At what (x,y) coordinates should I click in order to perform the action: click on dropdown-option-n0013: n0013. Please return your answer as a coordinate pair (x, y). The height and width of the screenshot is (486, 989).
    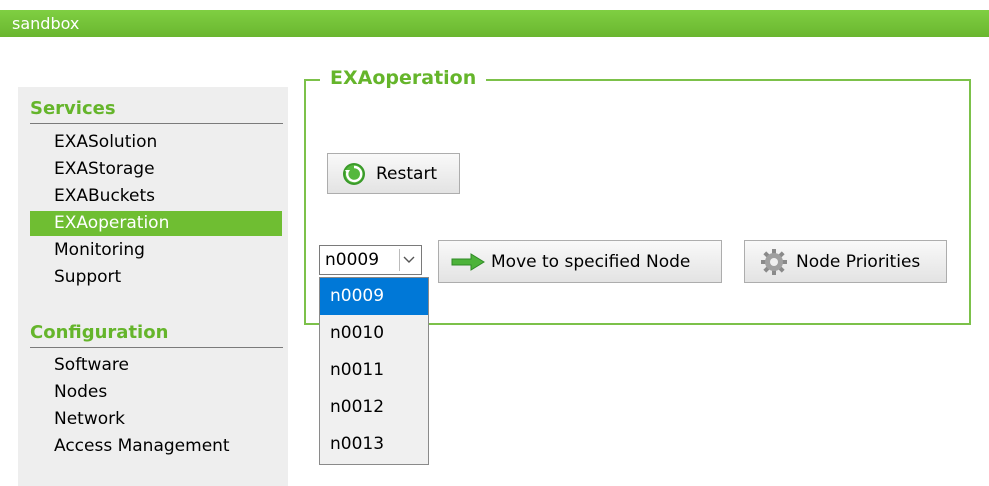
    Looking at the image, I should click on (374, 444).